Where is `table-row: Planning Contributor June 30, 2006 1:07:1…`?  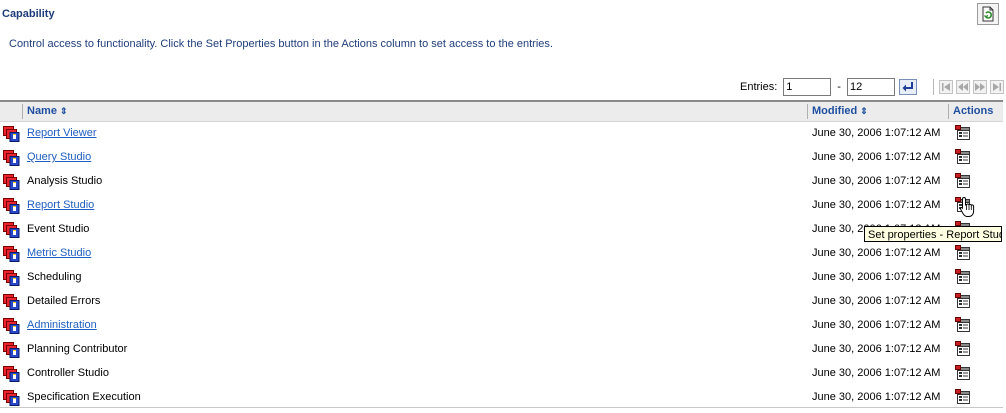 table-row: Planning Contributor June 30, 2006 1:07:1… is located at coordinates (501, 350).